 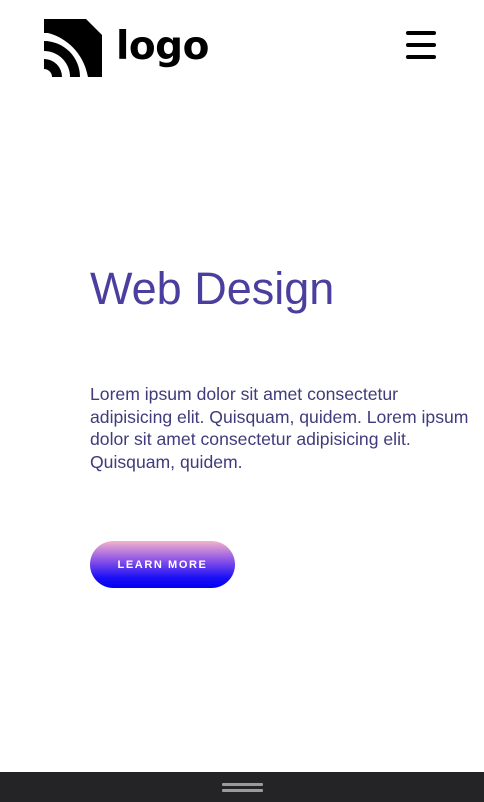 What do you see at coordinates (421, 45) in the screenshot?
I see `menu-button` at bounding box center [421, 45].